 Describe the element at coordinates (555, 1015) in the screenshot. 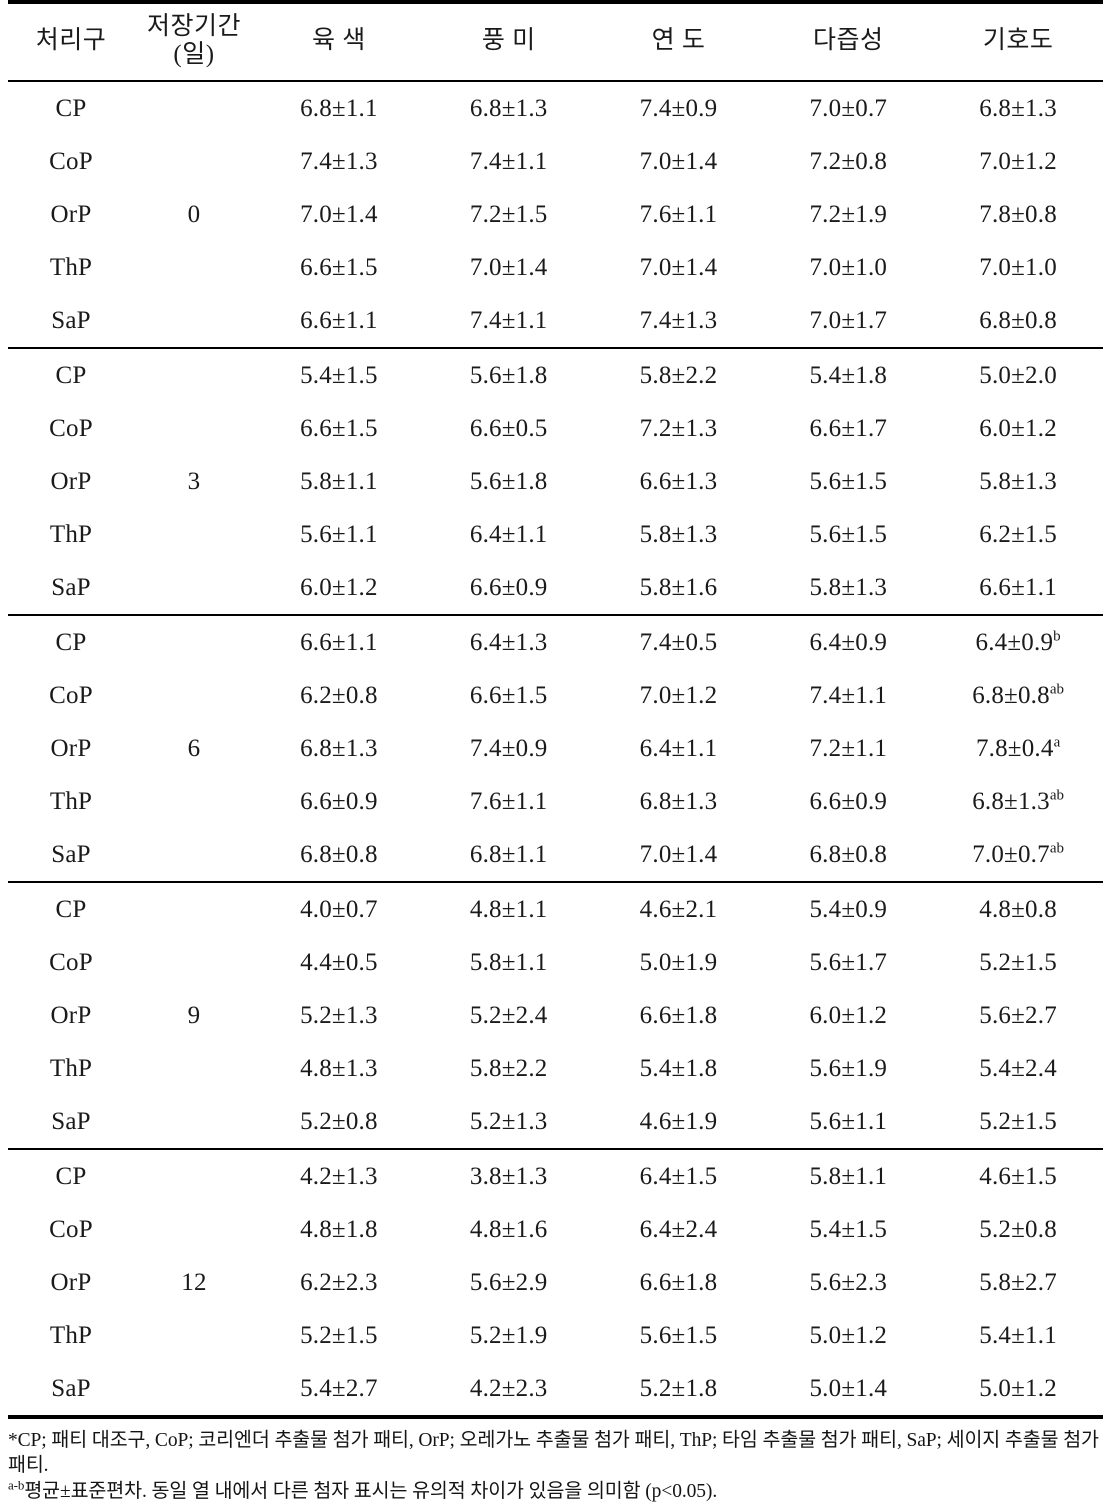

I see `table-row: OrP 9 5.2±1.3 5.2±2.4 6.6±1.8 6.0±1.2 5.6±2.7` at that location.